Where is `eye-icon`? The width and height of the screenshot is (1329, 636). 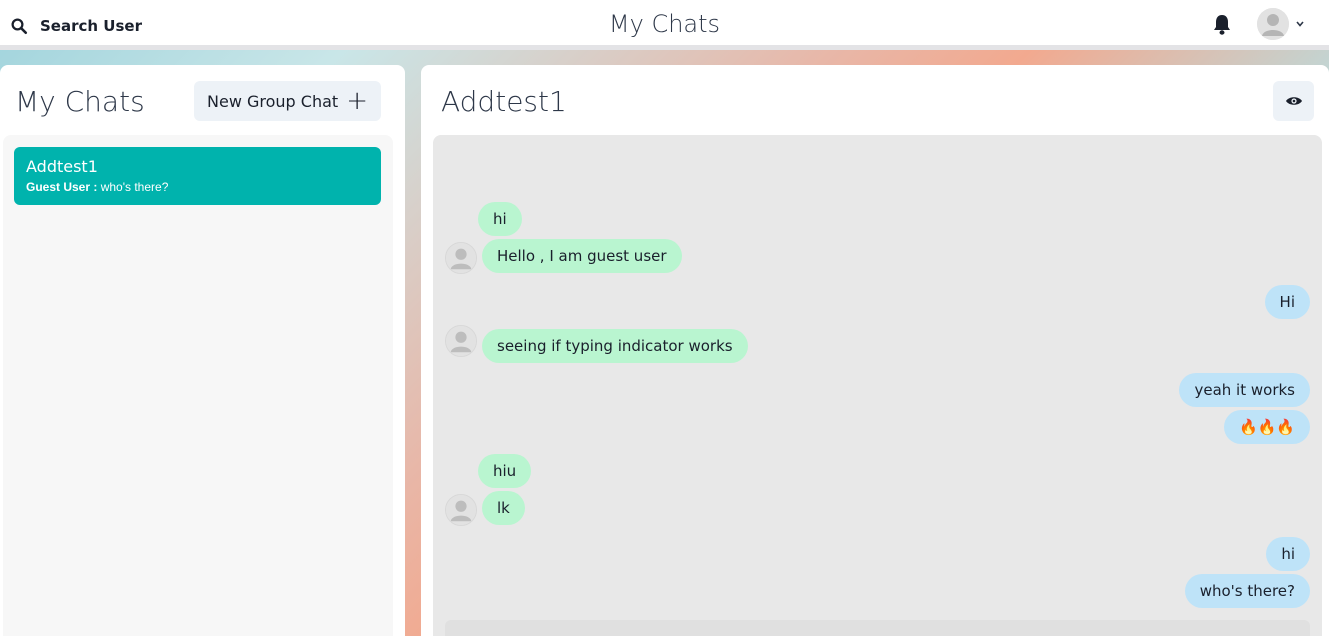 eye-icon is located at coordinates (1293, 101).